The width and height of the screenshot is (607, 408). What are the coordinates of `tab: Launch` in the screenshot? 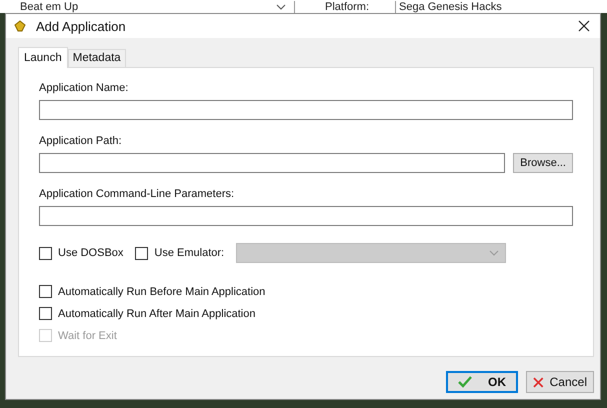 It's located at (43, 57).